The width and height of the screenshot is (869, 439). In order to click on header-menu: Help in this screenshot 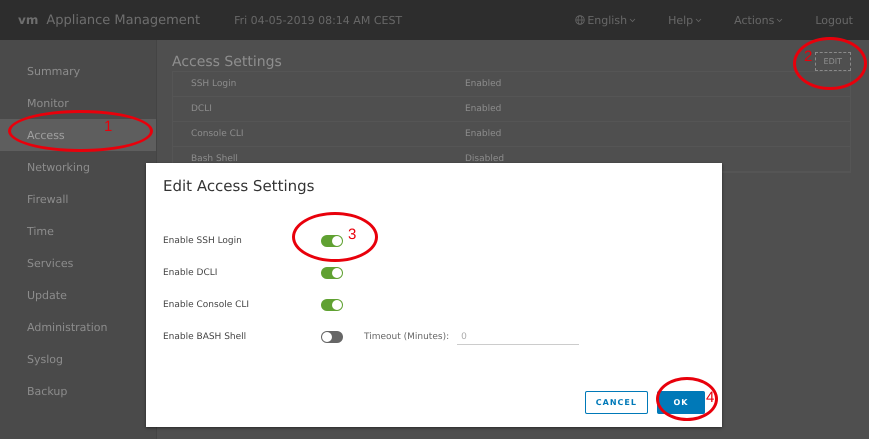, I will do `click(685, 20)`.